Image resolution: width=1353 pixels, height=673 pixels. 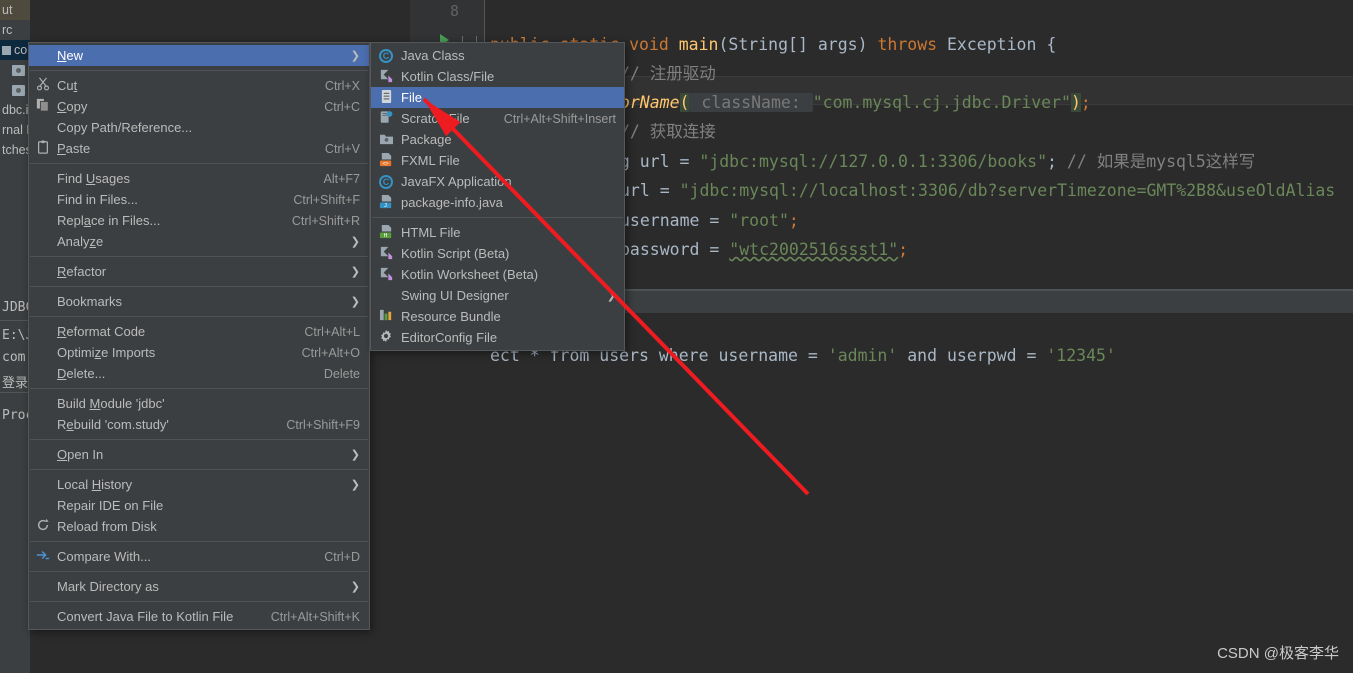 I want to click on tree-node: ut, so click(x=15, y=10).